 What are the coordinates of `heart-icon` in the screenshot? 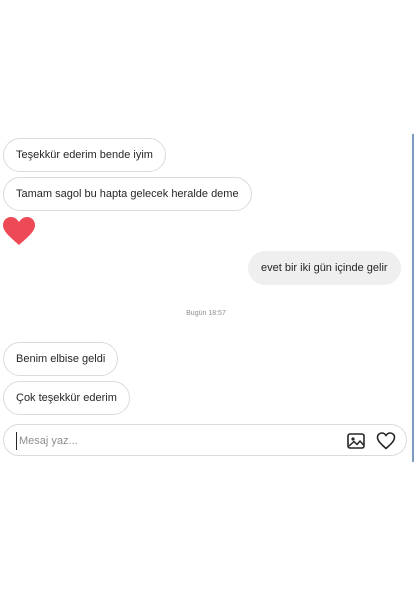 It's located at (19, 231).